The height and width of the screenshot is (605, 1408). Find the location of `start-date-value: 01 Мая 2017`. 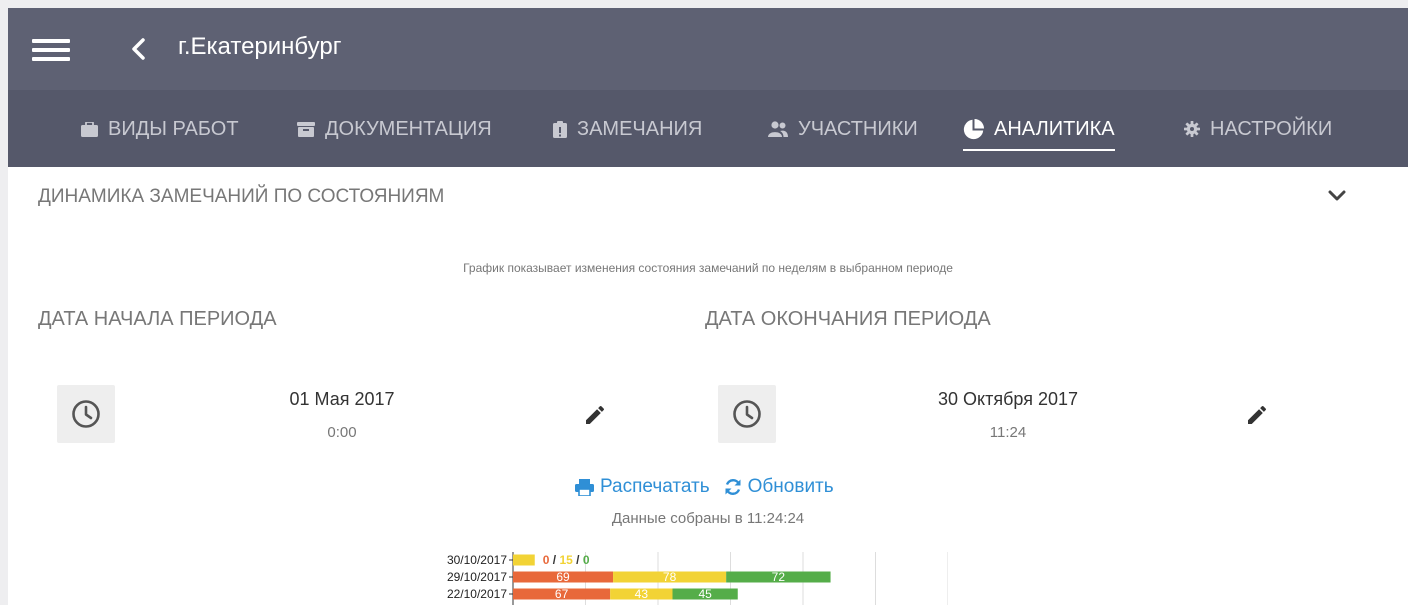

start-date-value: 01 Мая 2017 is located at coordinates (342, 399).